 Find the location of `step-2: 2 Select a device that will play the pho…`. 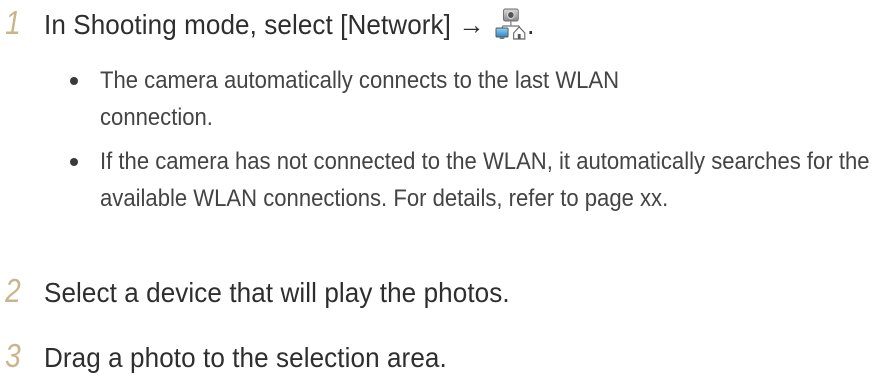

step-2: 2 Select a device that will play the pho… is located at coordinates (272, 291).